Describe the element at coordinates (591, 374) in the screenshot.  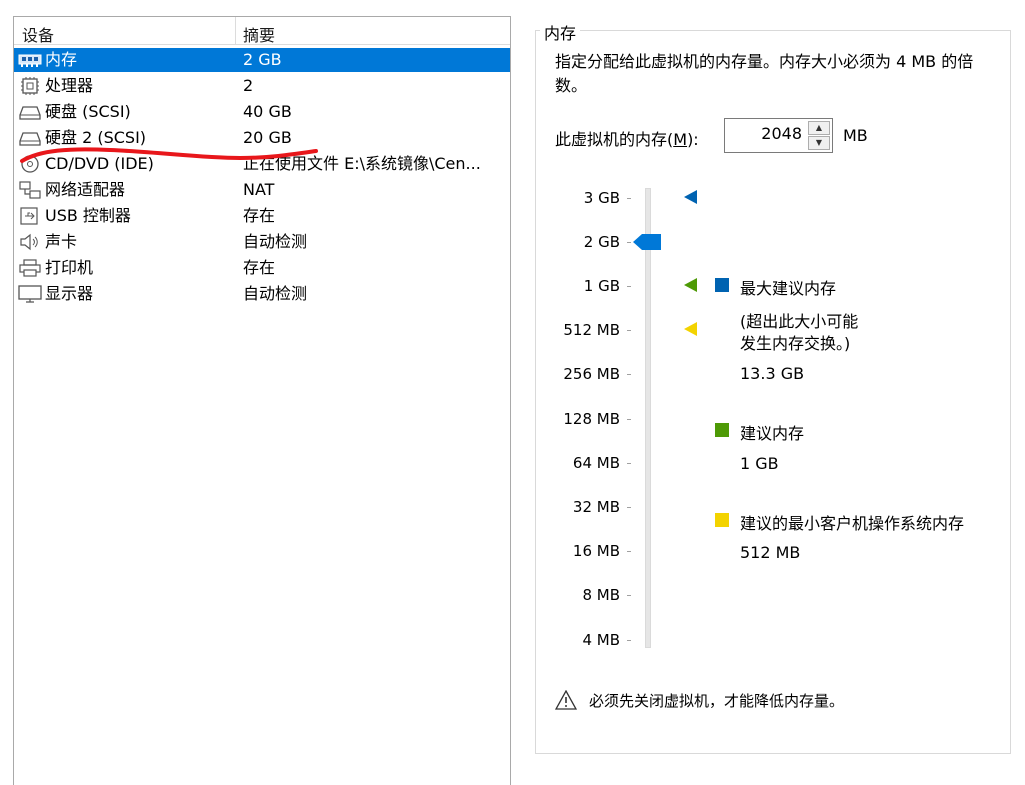
I see `scale-label: 256 MB` at that location.